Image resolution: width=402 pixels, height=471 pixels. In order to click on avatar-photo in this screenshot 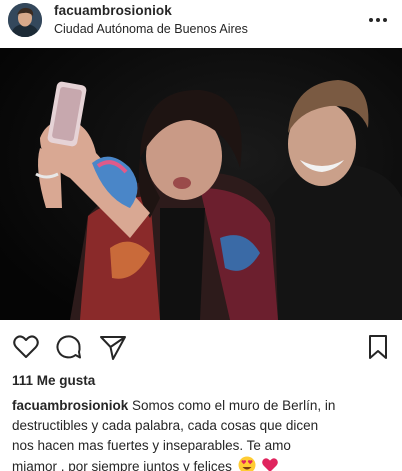, I will do `click(25, 20)`.